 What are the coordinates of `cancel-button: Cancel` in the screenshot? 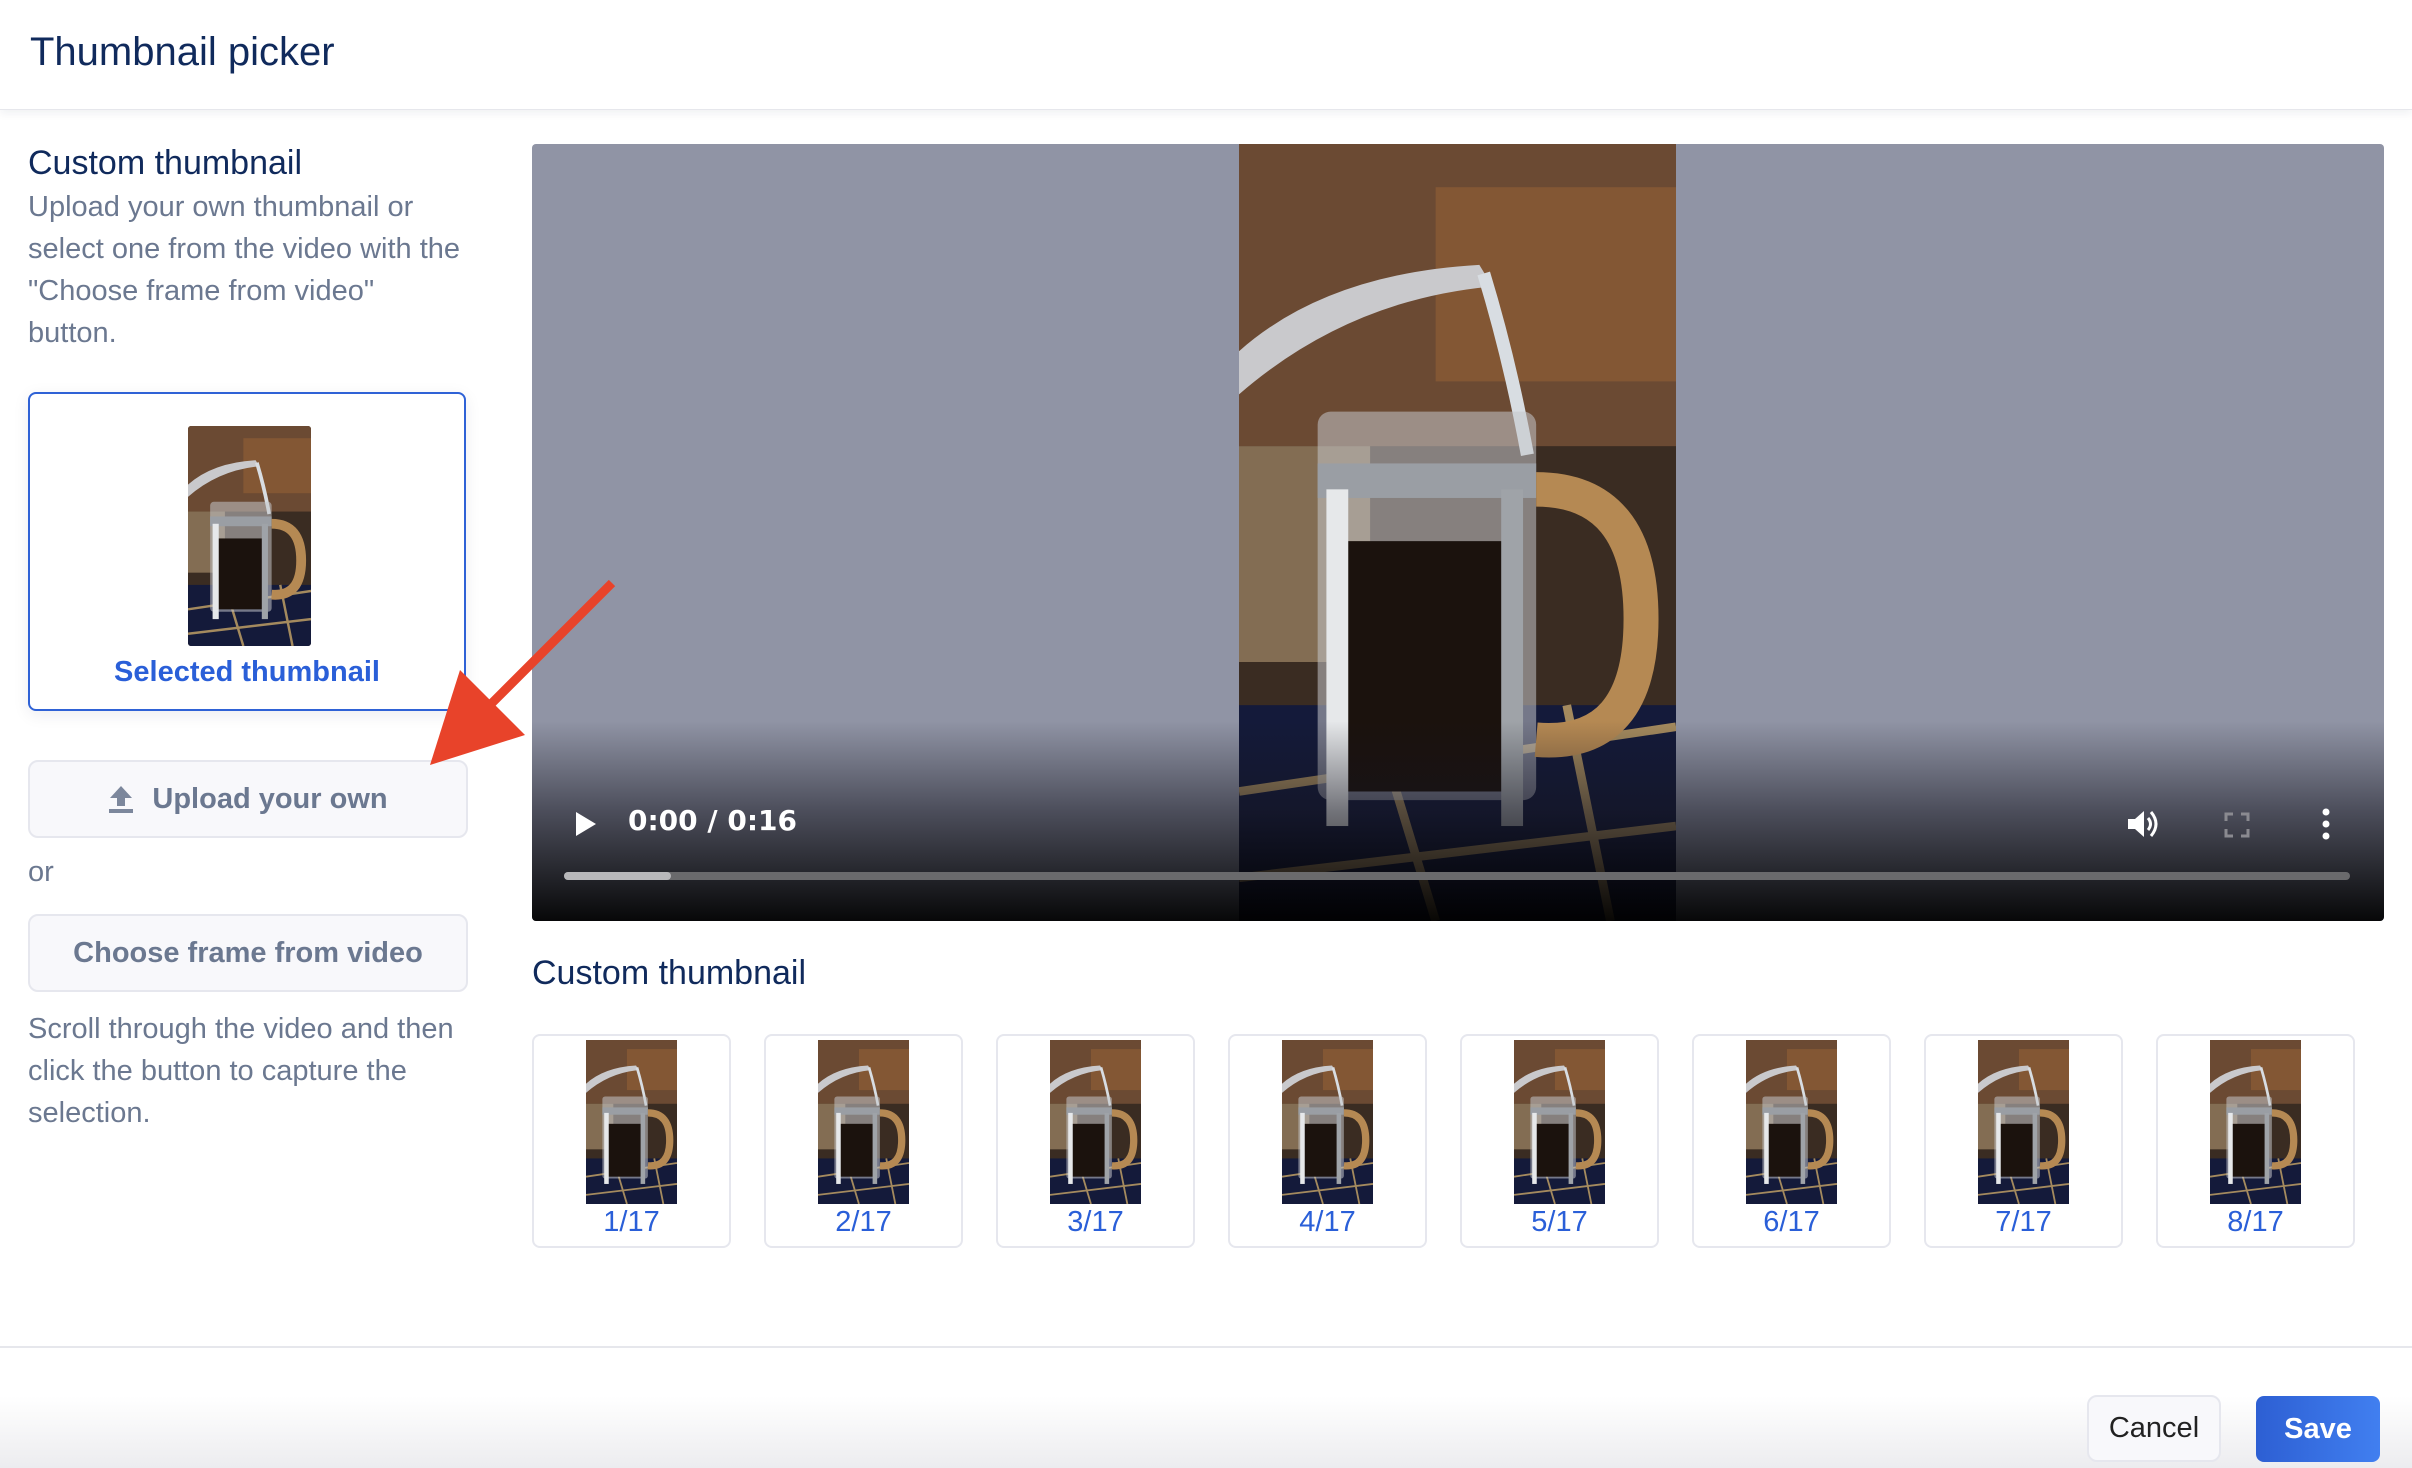 It's located at (2154, 1428).